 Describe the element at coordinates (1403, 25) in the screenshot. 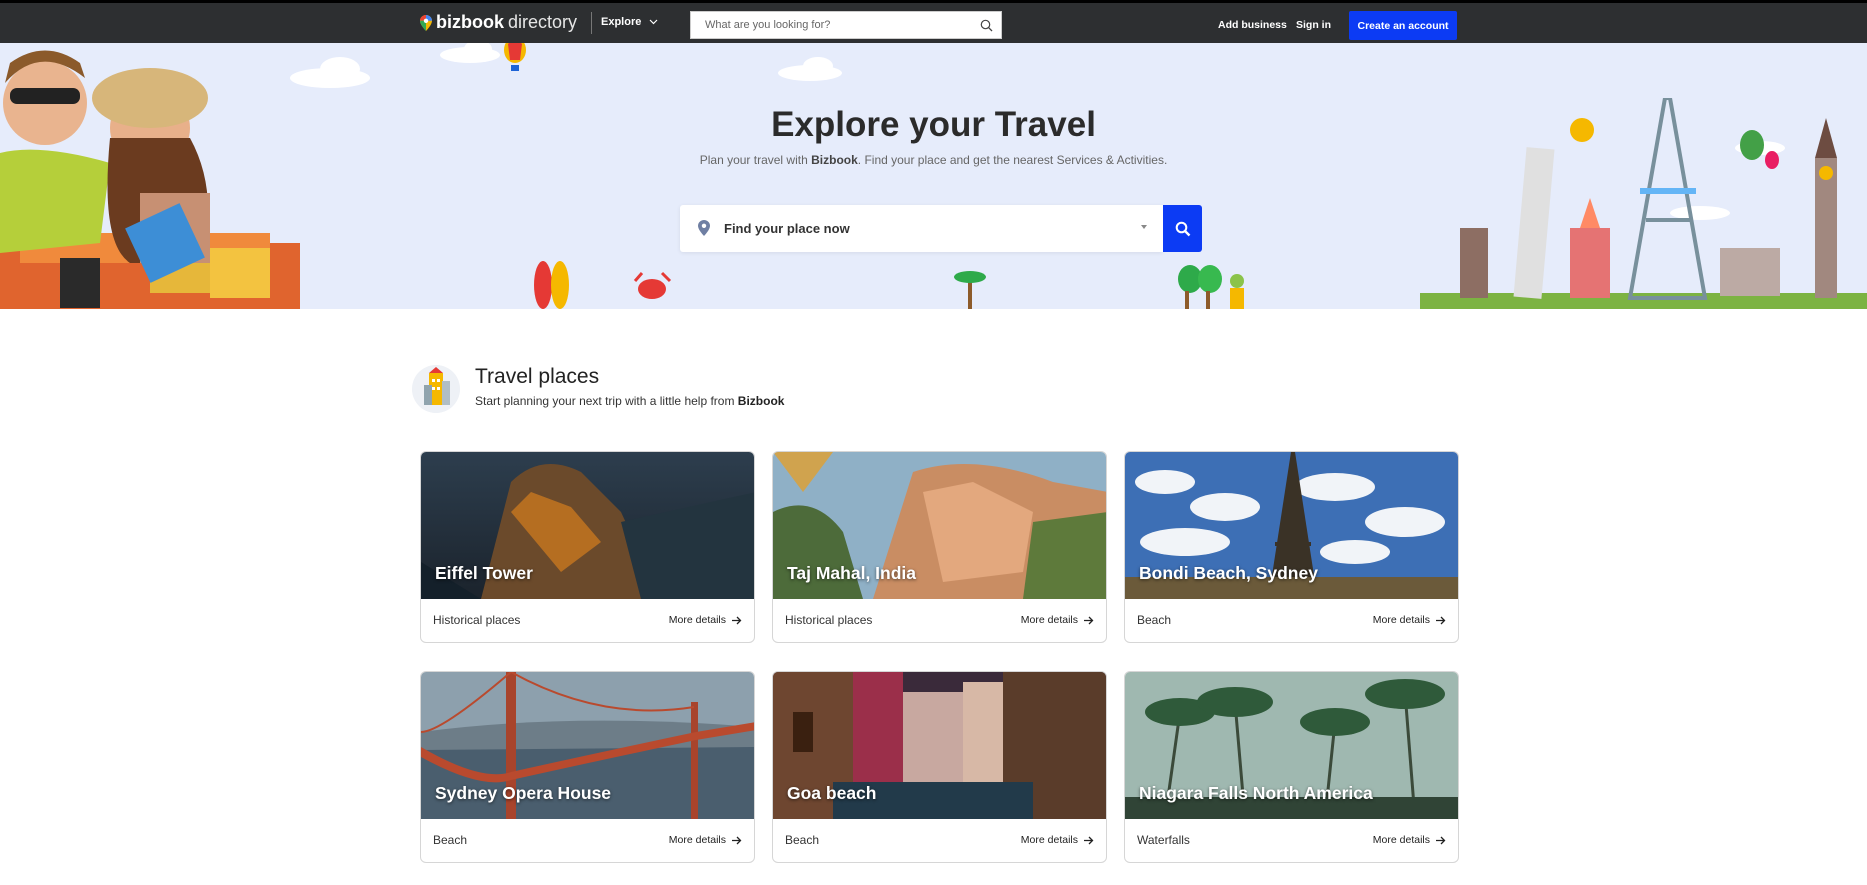

I see `create-account-button: Create an account` at that location.